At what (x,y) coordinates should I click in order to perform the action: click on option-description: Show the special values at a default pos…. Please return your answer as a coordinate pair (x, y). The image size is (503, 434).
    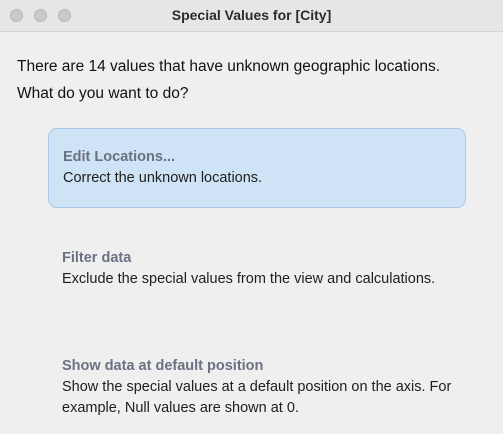
    Looking at the image, I should click on (257, 397).